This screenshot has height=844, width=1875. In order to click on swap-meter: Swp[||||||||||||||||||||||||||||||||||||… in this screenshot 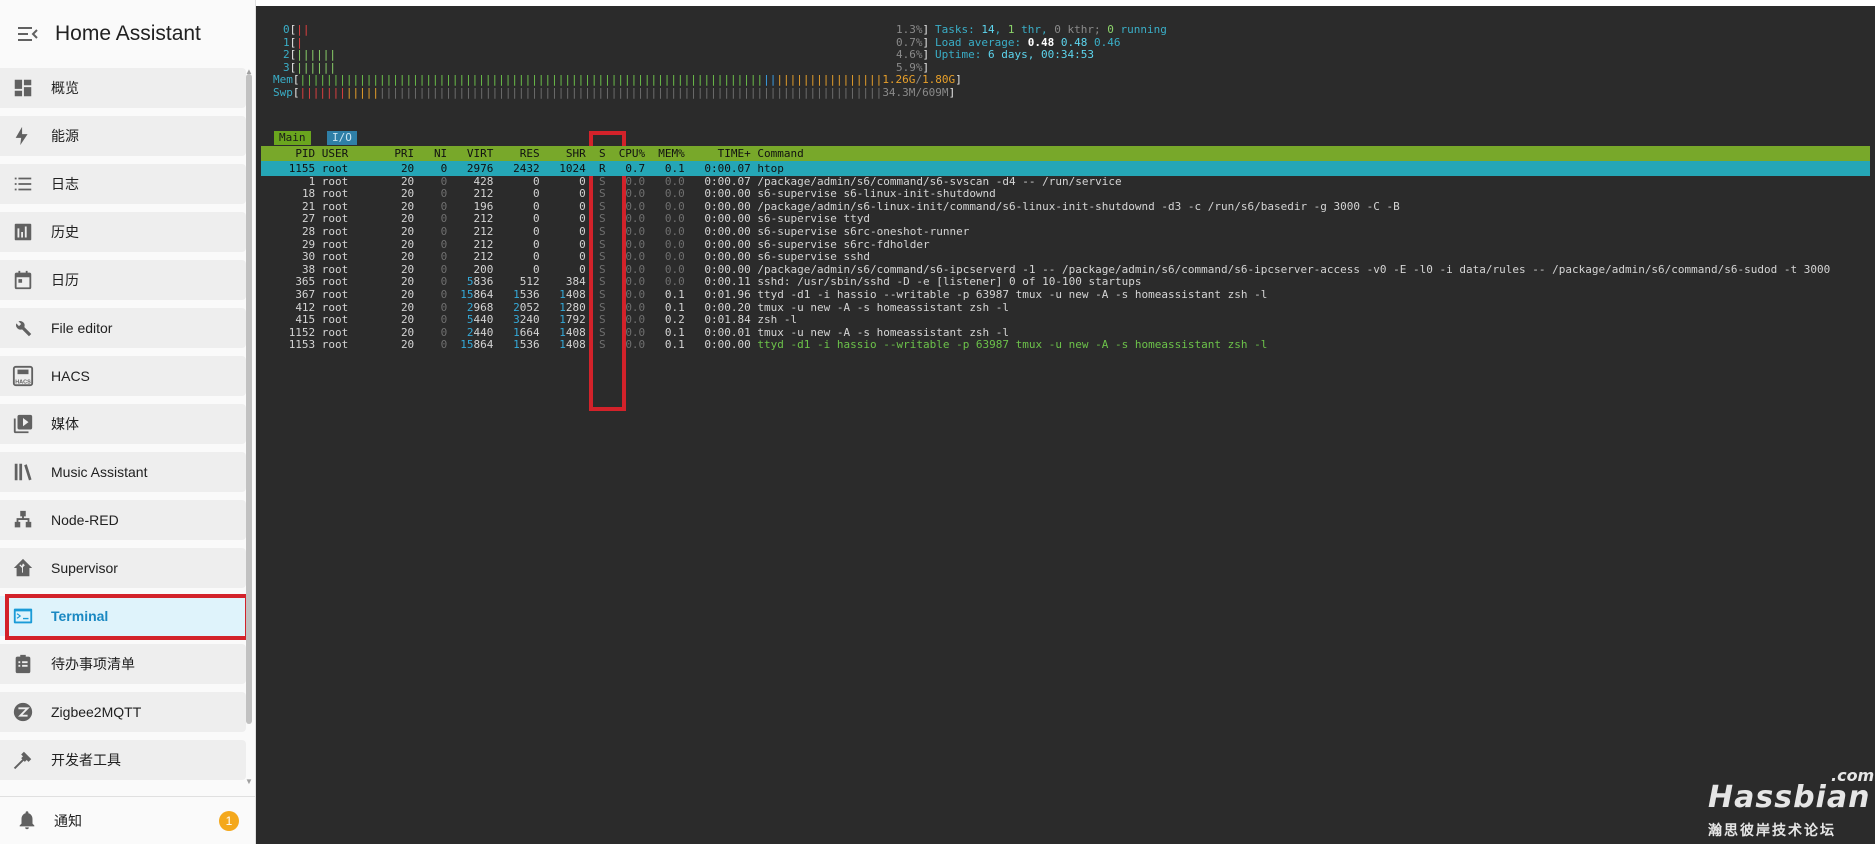, I will do `click(614, 92)`.